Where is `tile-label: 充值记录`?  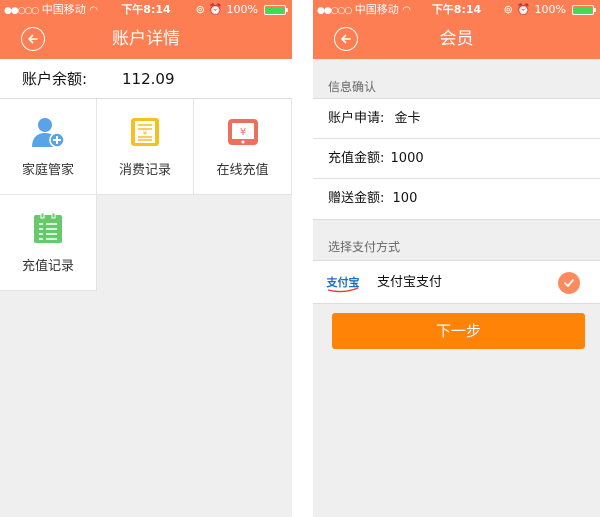 tile-label: 充值记录 is located at coordinates (47, 266).